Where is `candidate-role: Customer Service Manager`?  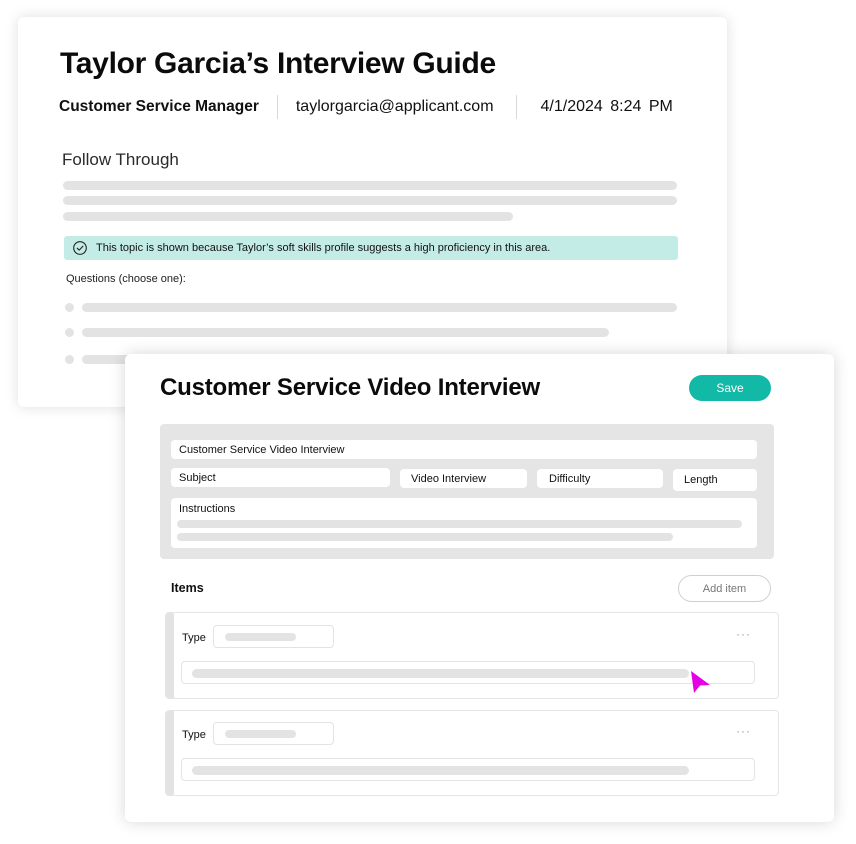
candidate-role: Customer Service Manager is located at coordinates (159, 106).